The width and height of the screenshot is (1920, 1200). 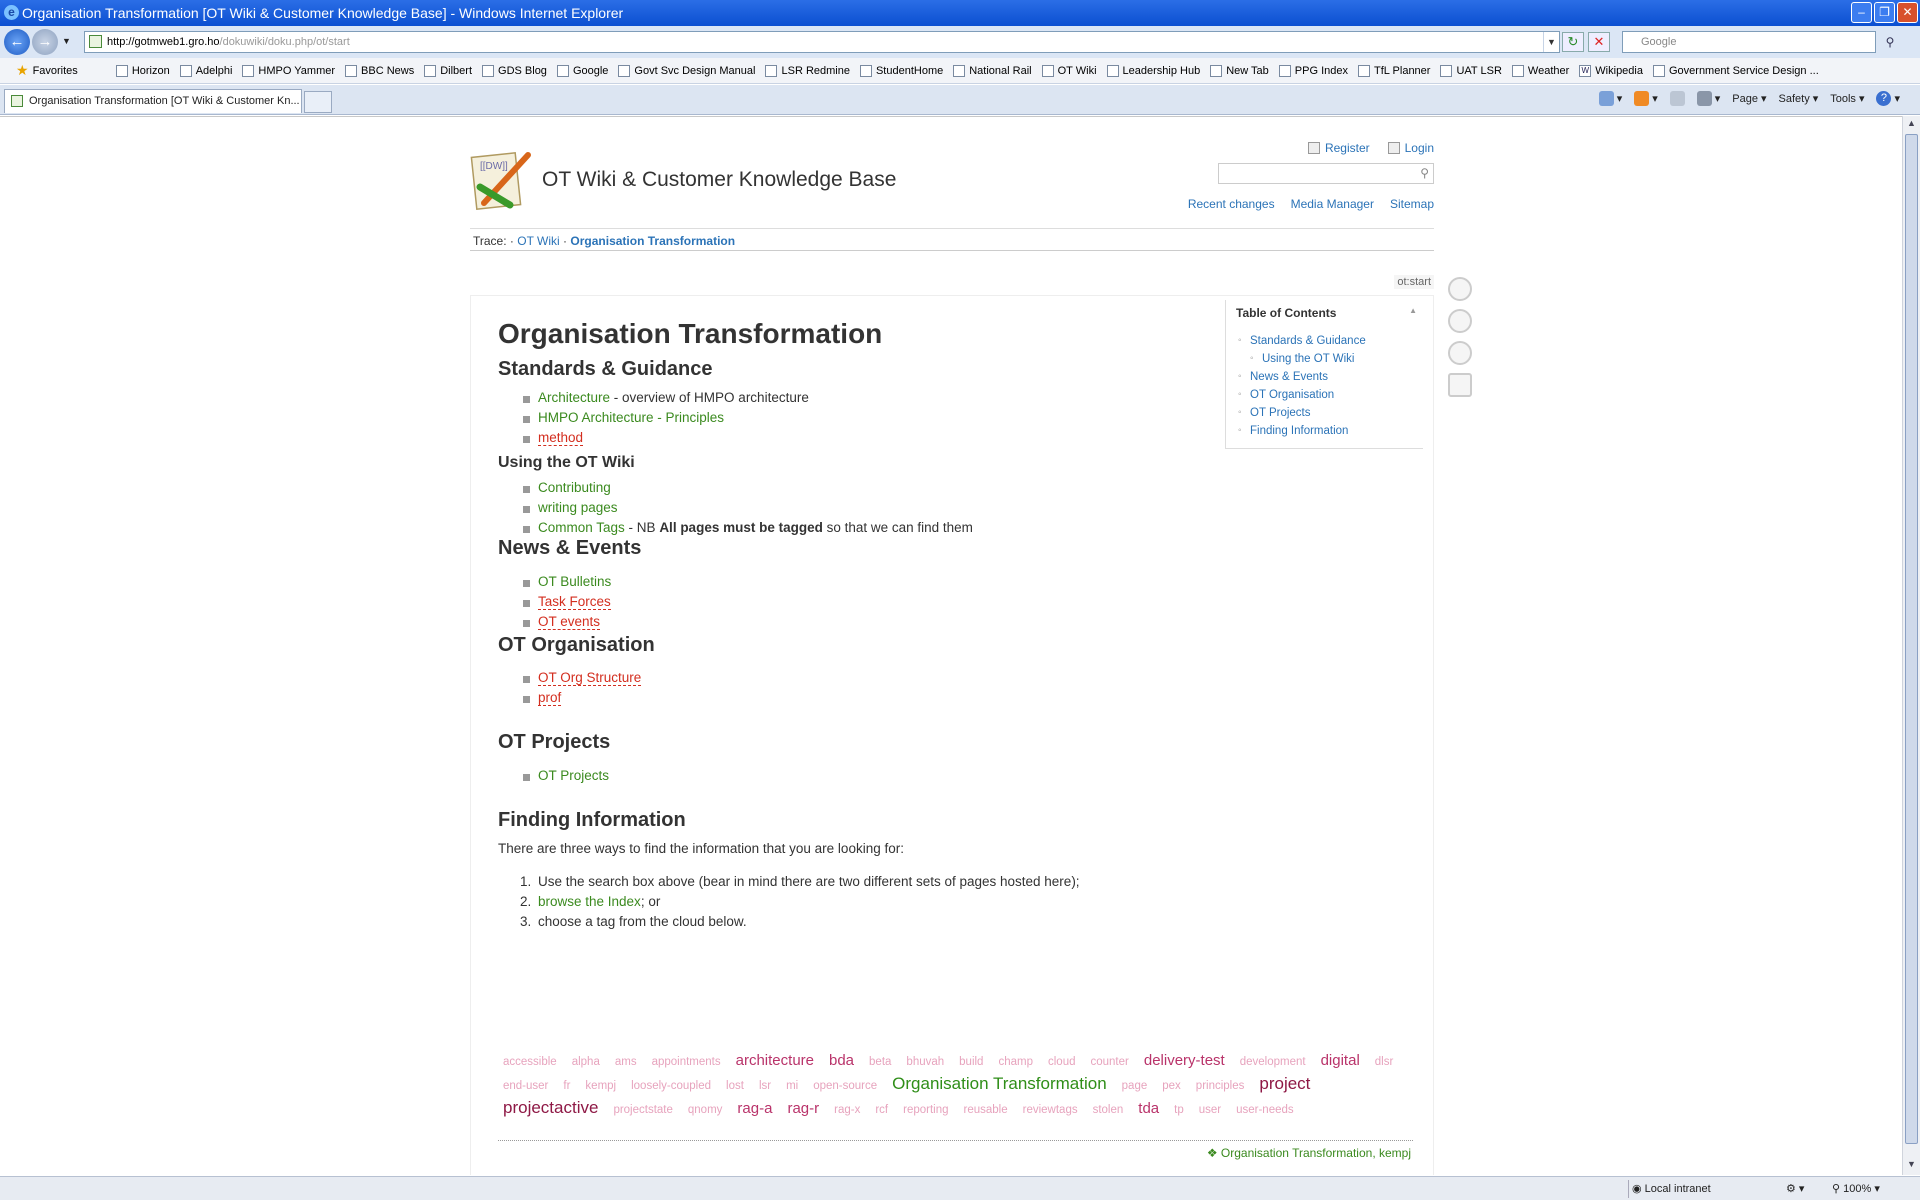 What do you see at coordinates (1231, 204) in the screenshot?
I see `recent-changes-link: Recent changes` at bounding box center [1231, 204].